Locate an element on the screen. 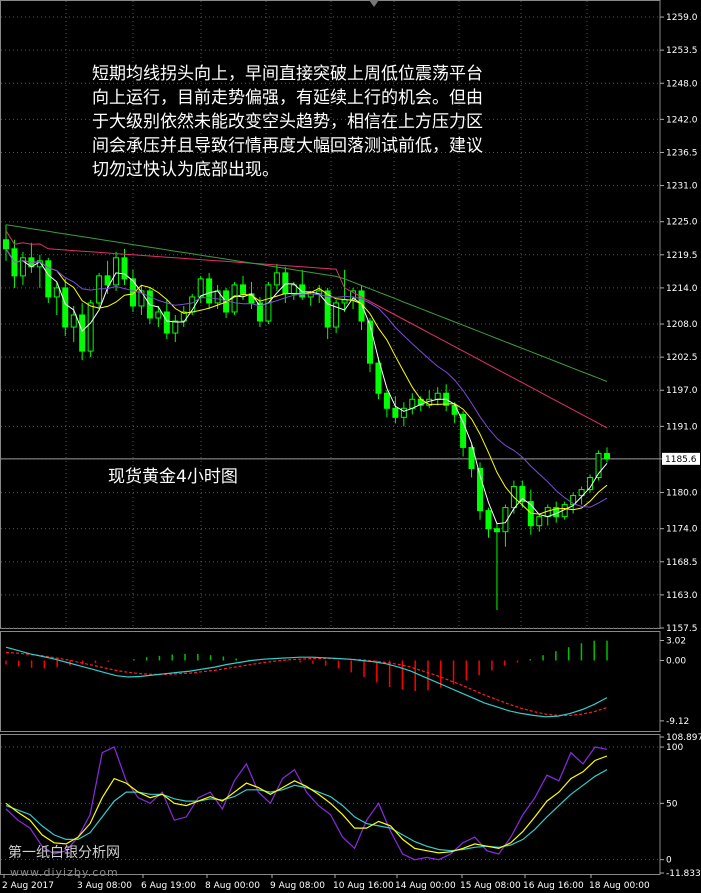 This screenshot has width=701, height=893. x-tick-label: 8 Aug 00:00 is located at coordinates (232, 886).